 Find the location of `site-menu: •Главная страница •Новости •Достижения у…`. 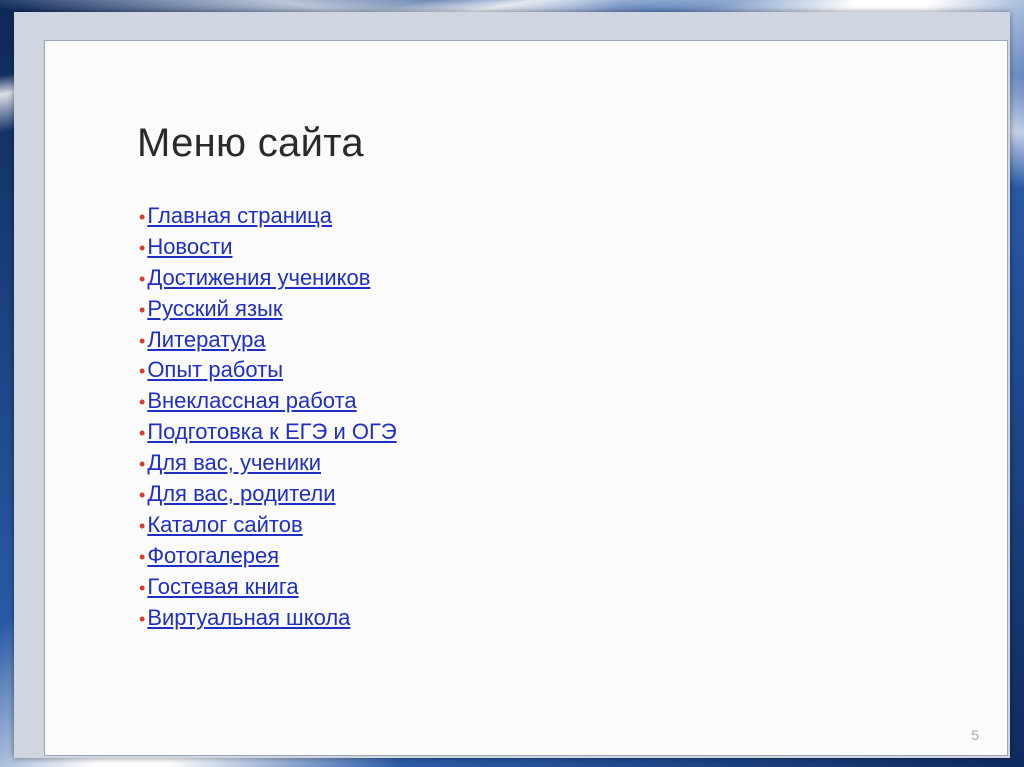

site-menu: •Главная страница •Новости •Достижения у… is located at coordinates (268, 417).